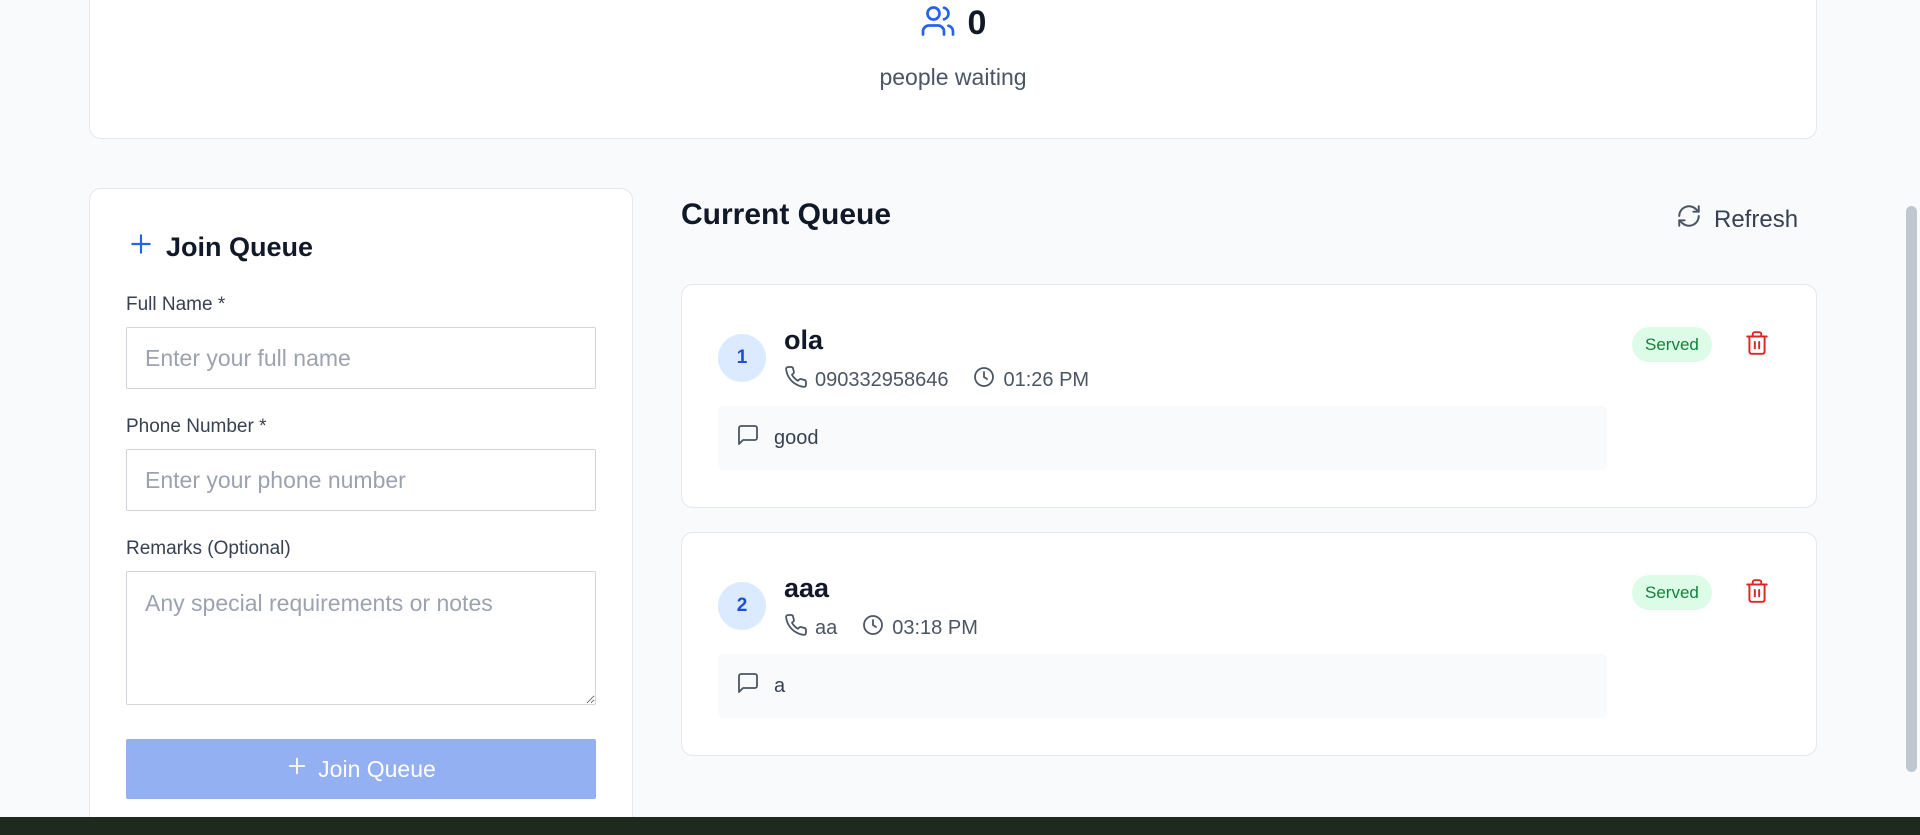  I want to click on stats-row: 0, so click(953, 23).